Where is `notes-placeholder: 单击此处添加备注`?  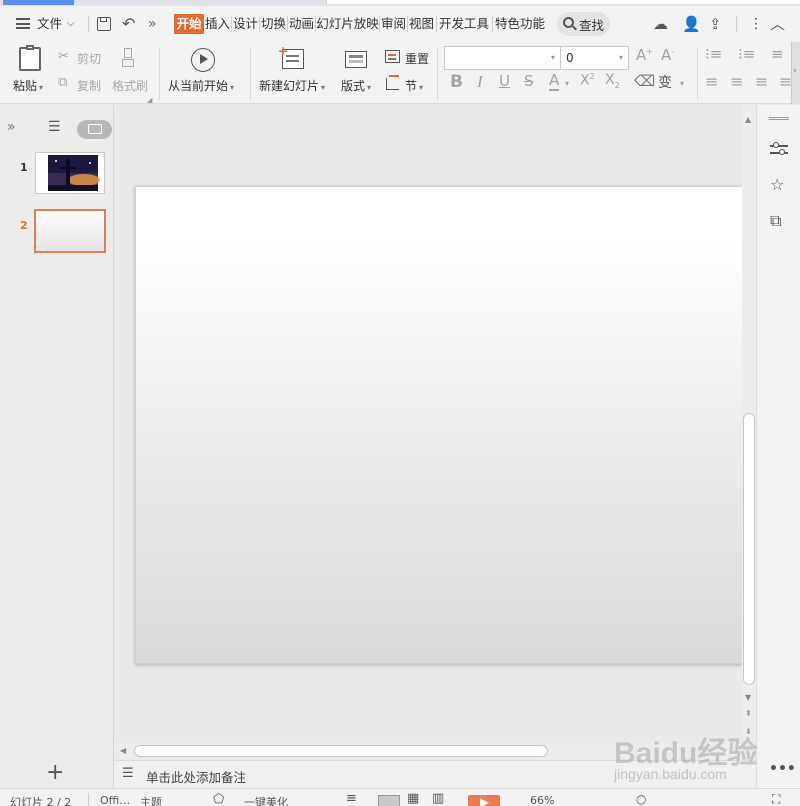
notes-placeholder: 单击此处添加备注 is located at coordinates (196, 777).